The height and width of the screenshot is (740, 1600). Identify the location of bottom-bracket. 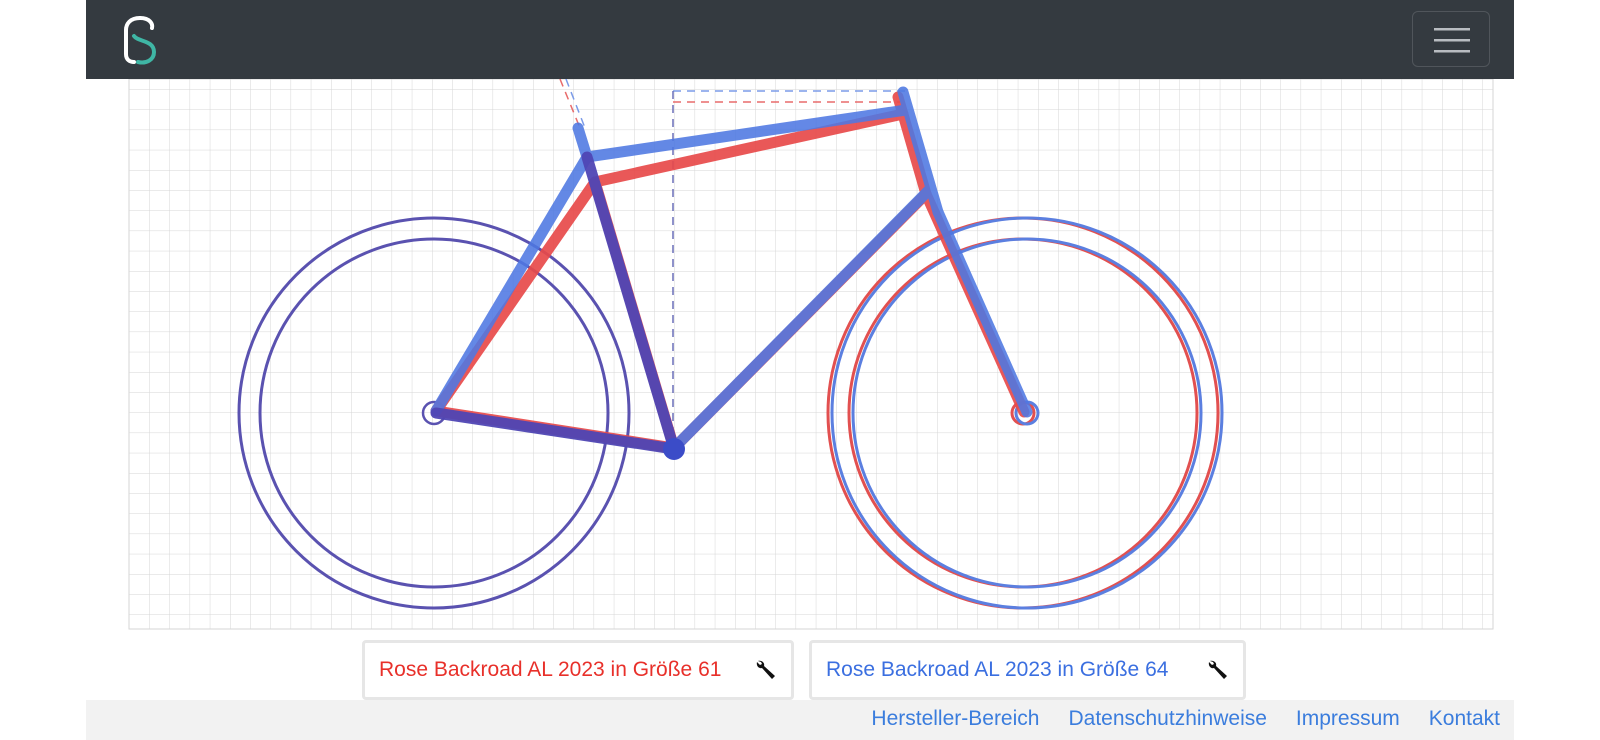
(674, 449).